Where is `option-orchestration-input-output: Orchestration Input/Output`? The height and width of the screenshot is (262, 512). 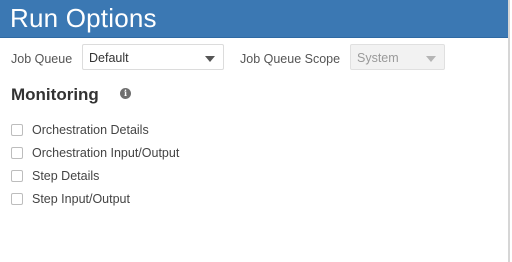
option-orchestration-input-output: Orchestration Input/Output is located at coordinates (95, 152).